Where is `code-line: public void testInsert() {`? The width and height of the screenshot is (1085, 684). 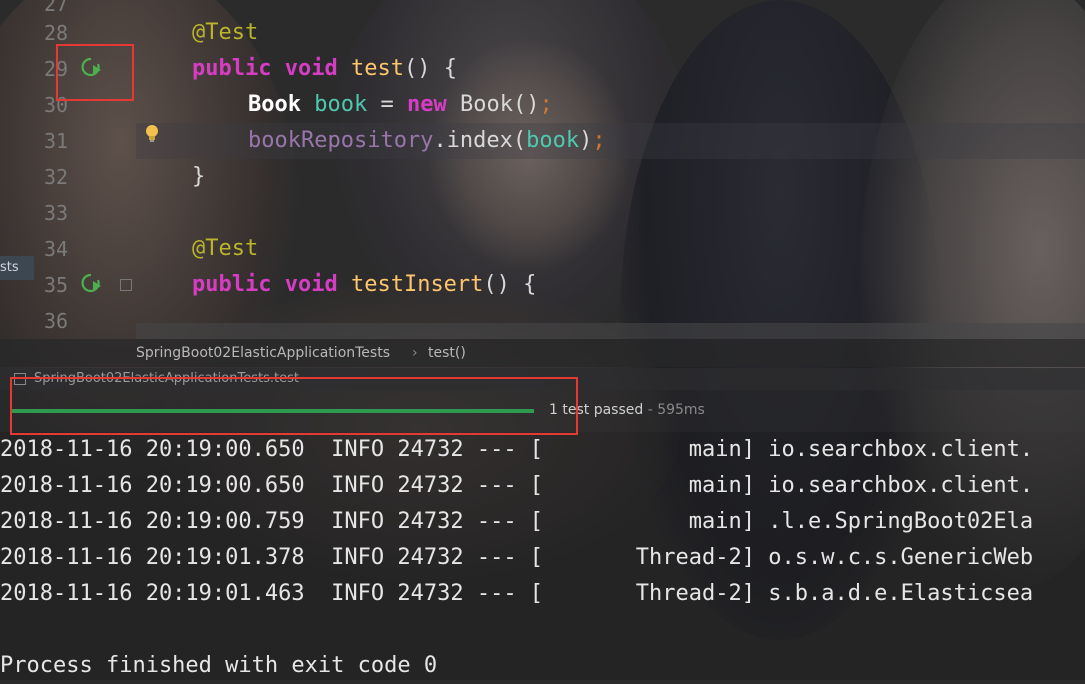 code-line: public void testInsert() { is located at coordinates (364, 285).